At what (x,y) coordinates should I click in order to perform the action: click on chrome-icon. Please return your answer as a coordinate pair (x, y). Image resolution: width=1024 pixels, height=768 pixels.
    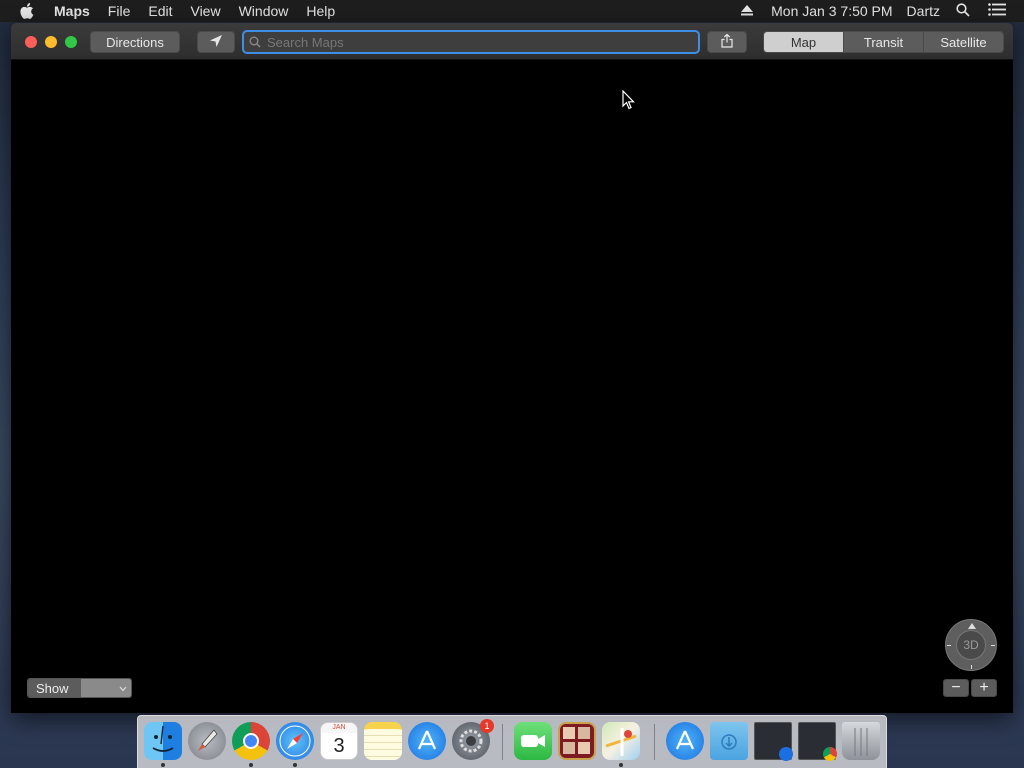
    Looking at the image, I should click on (251, 741).